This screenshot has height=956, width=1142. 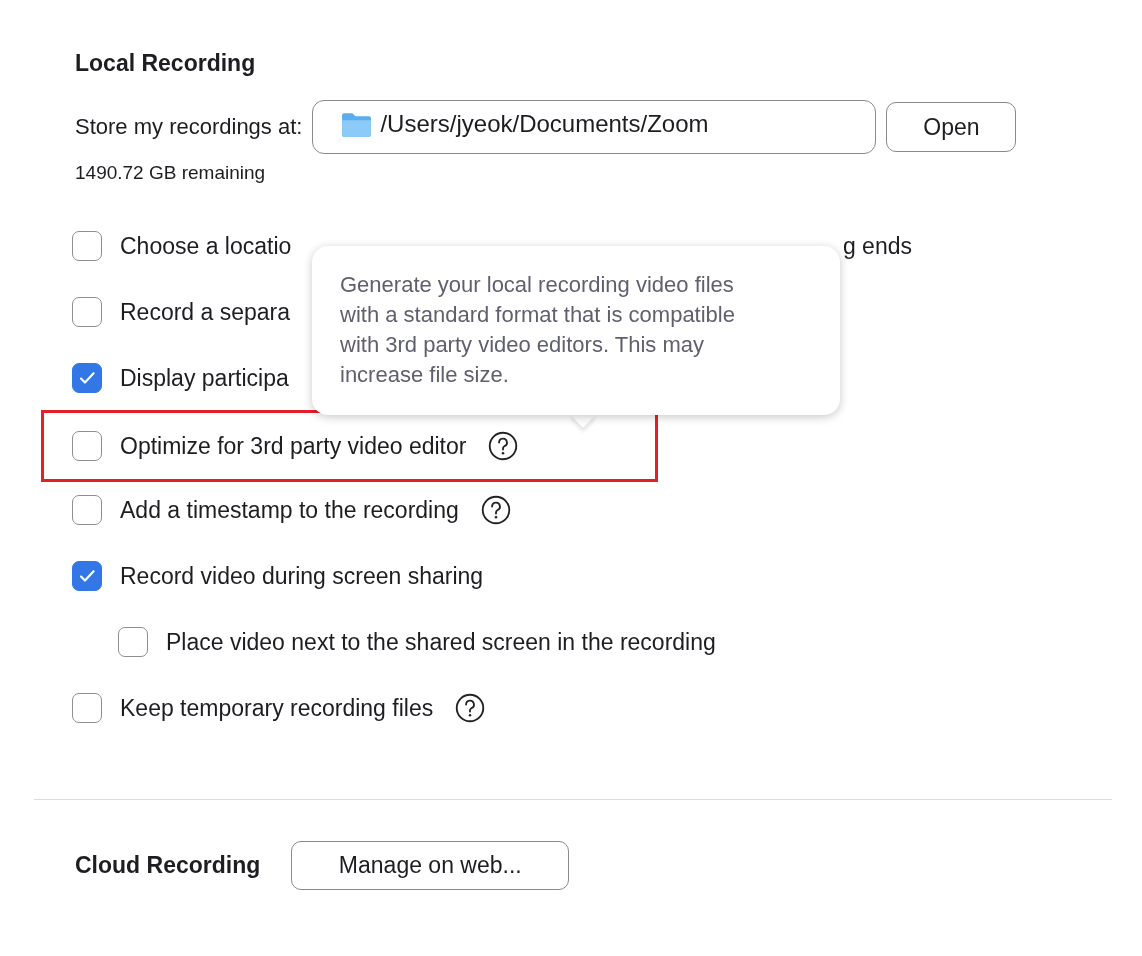 What do you see at coordinates (302, 576) in the screenshot?
I see `checkbox-label: Record video during screen sharing` at bounding box center [302, 576].